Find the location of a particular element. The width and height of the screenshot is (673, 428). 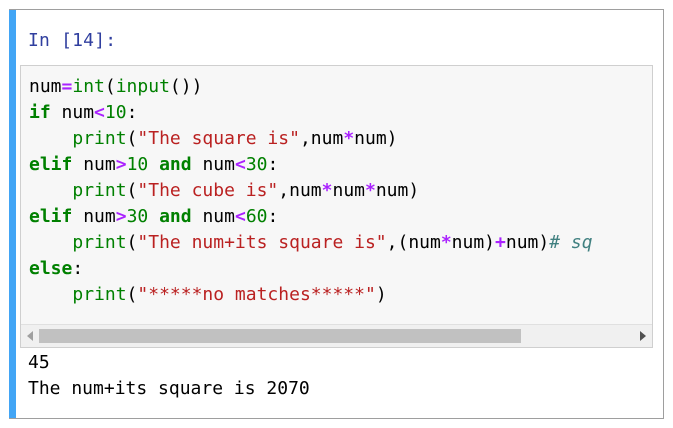

horizontal-scrollbar is located at coordinates (336, 335).